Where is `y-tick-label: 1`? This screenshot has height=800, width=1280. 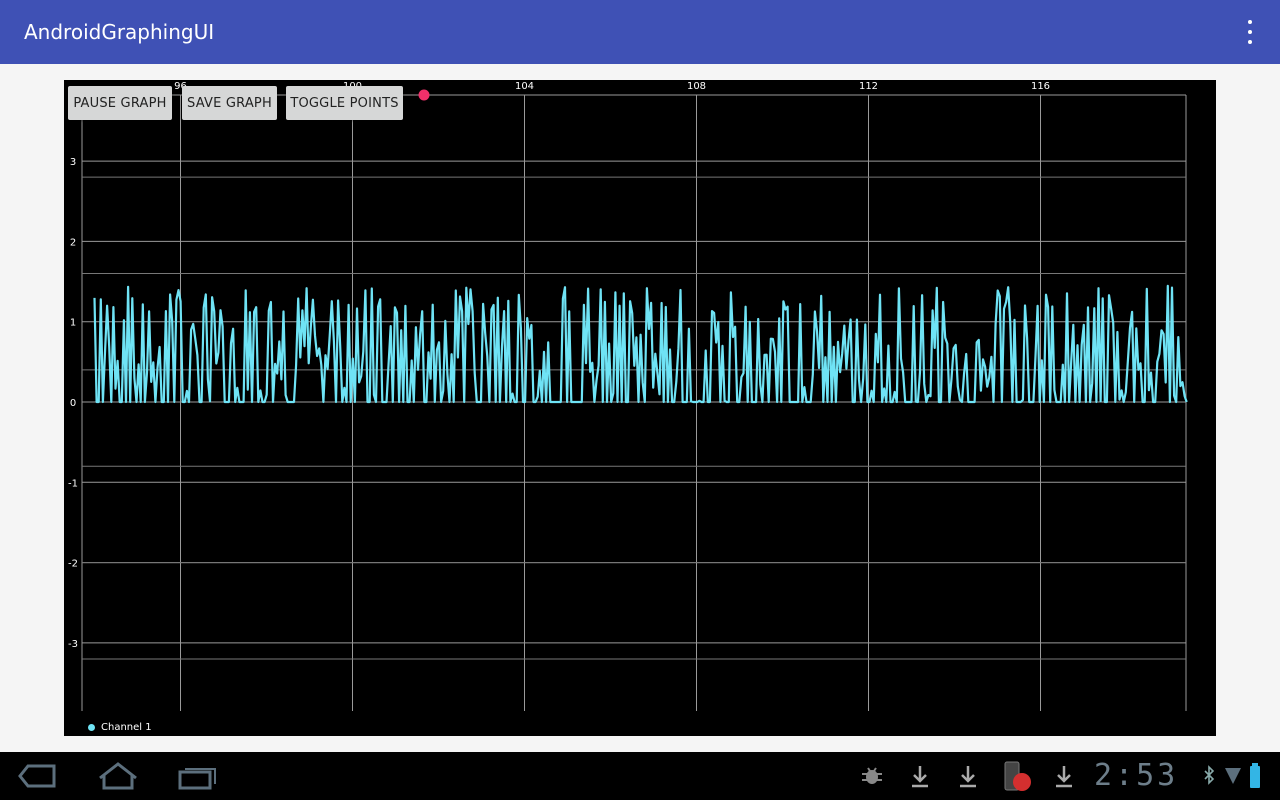
y-tick-label: 1 is located at coordinates (73, 323).